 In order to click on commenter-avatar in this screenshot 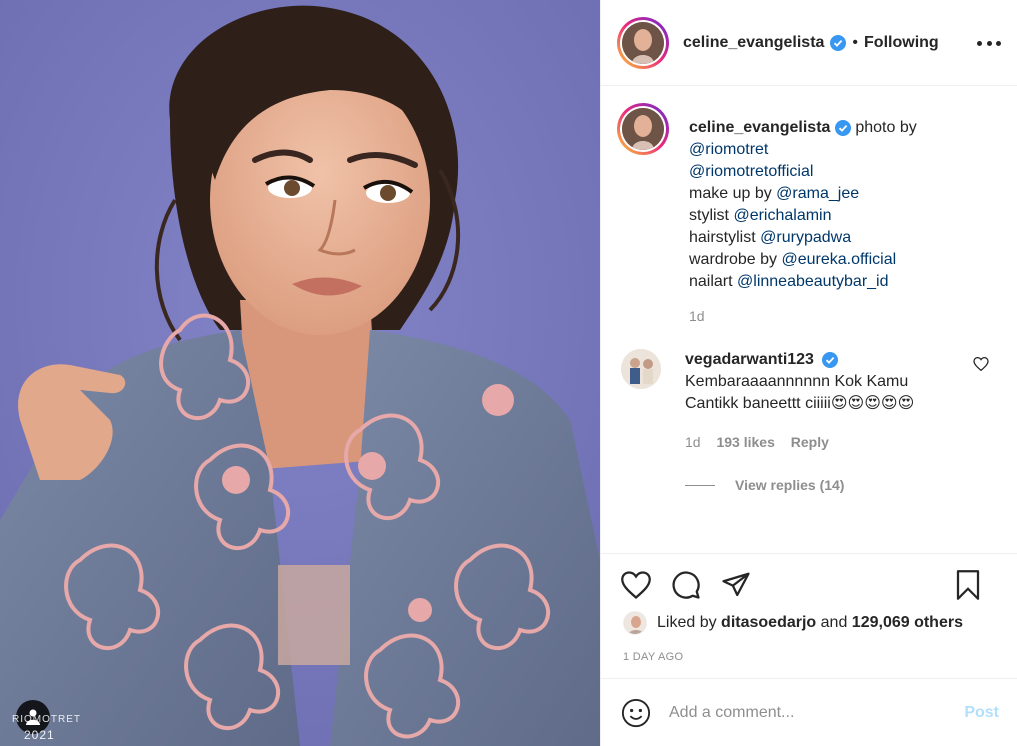, I will do `click(641, 369)`.